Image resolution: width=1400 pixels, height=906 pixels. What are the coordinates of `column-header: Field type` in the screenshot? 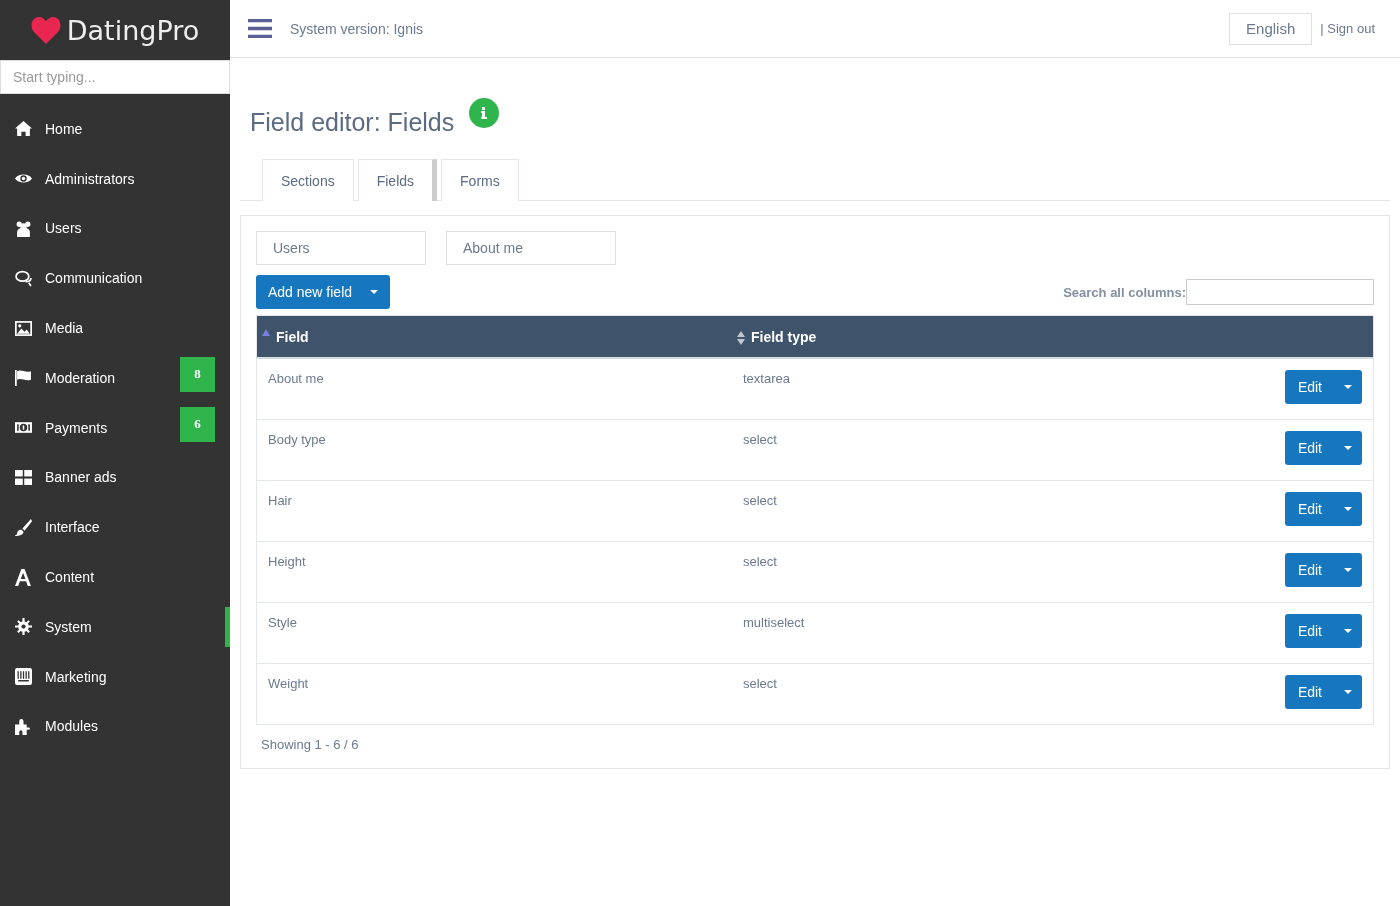 It's located at (784, 336).